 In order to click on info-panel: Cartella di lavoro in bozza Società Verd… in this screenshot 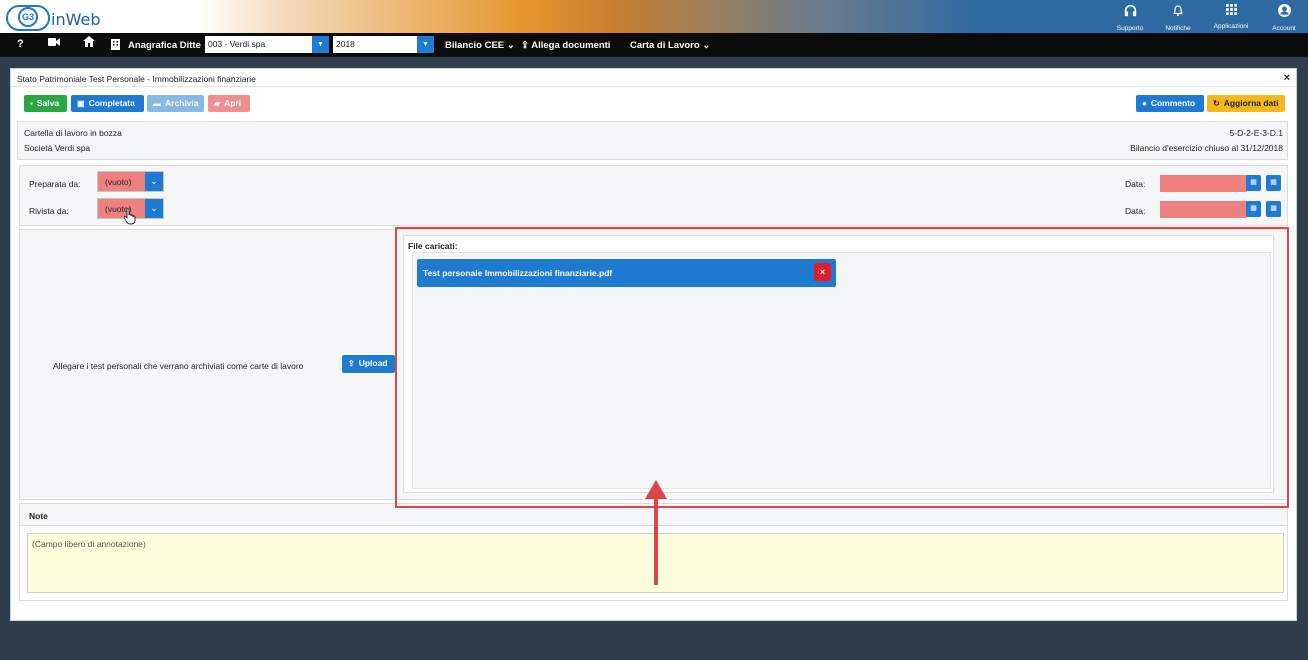, I will do `click(652, 140)`.